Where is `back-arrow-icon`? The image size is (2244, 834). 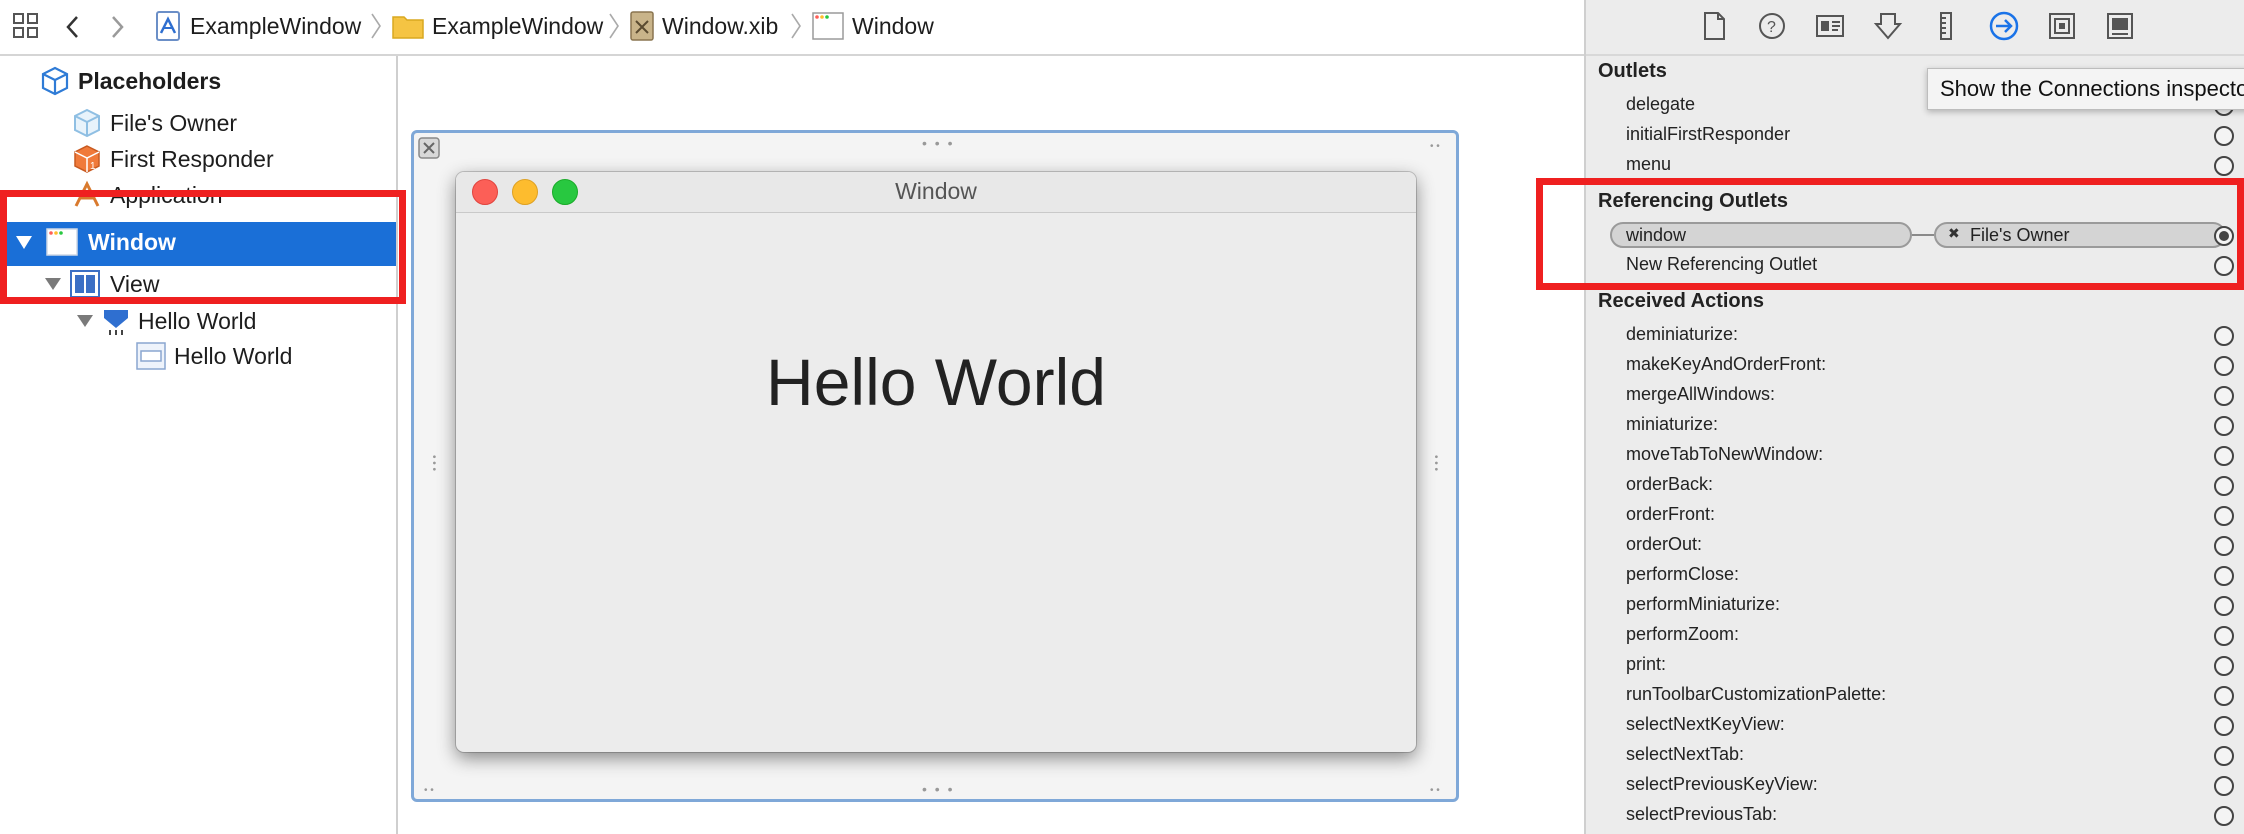
back-arrow-icon is located at coordinates (73, 27).